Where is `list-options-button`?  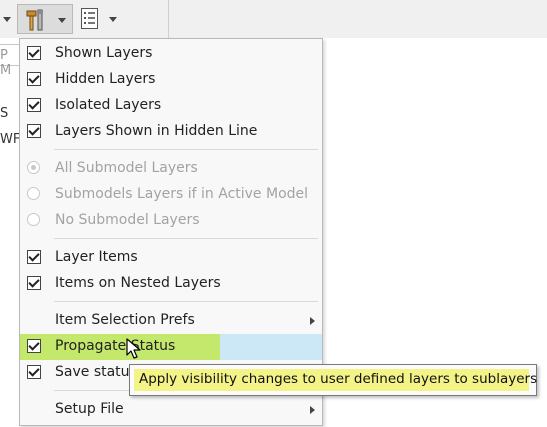
list-options-button is located at coordinates (100, 19).